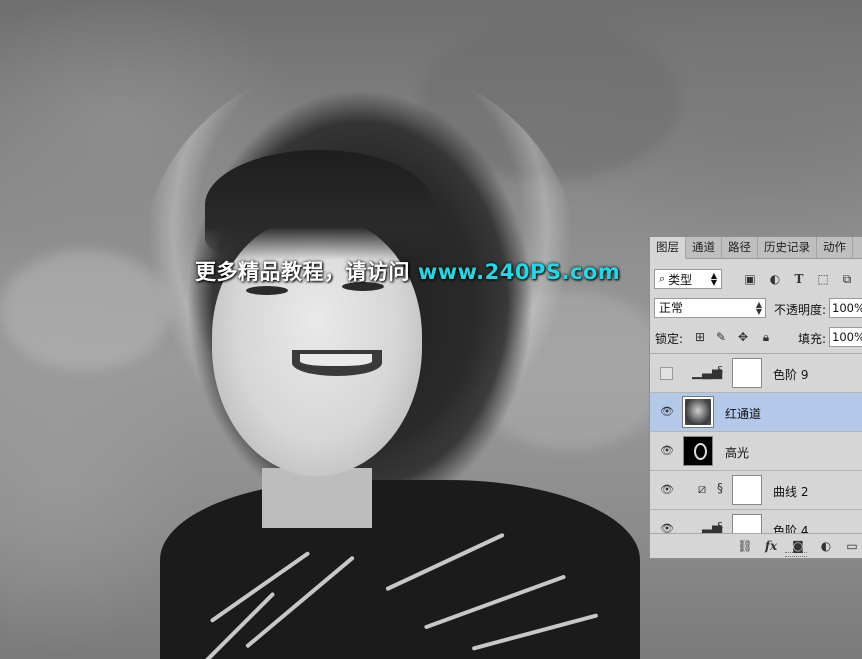 The width and height of the screenshot is (862, 659). I want to click on blend-mode-value: 正常, so click(671, 308).